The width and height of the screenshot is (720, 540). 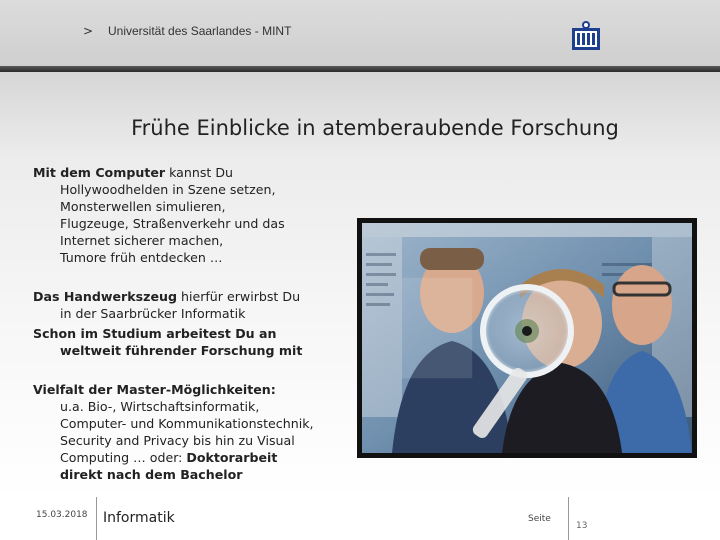 I want to click on text-line: kannst Du, so click(x=199, y=172).